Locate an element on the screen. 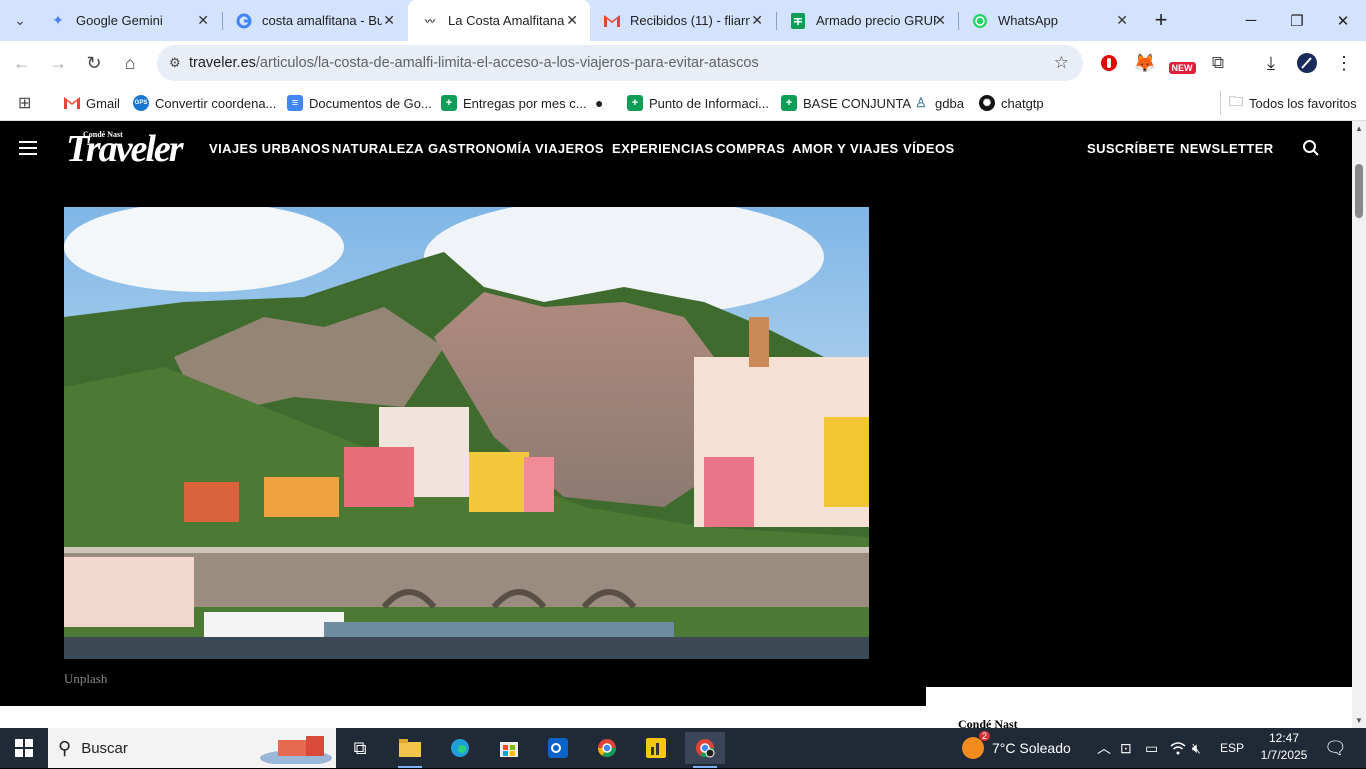 This screenshot has height=769, width=1366. edge-icon is located at coordinates (460, 748).